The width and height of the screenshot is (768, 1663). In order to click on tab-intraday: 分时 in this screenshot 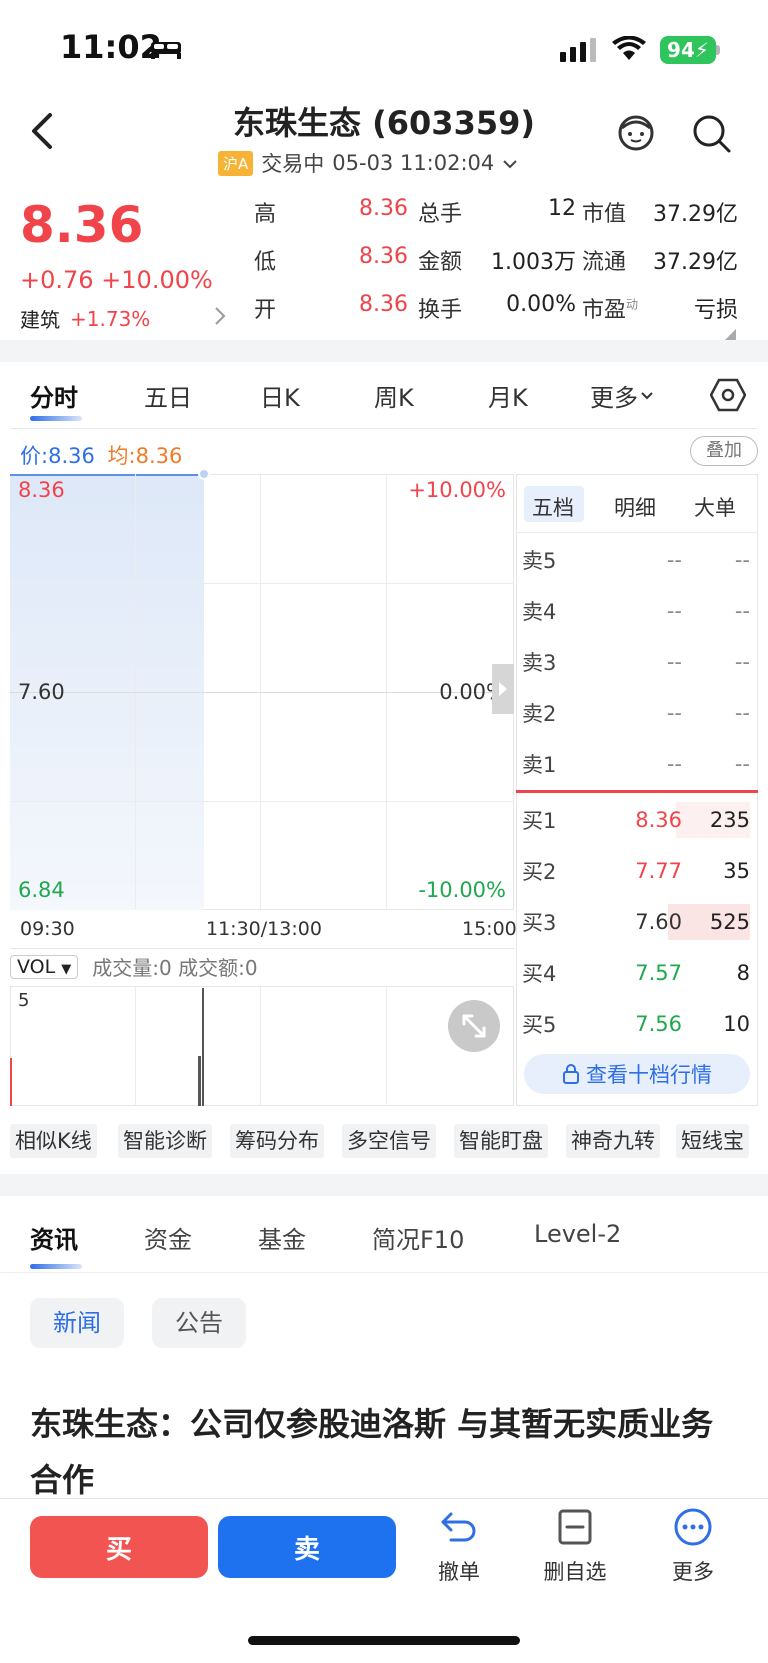, I will do `click(54, 395)`.